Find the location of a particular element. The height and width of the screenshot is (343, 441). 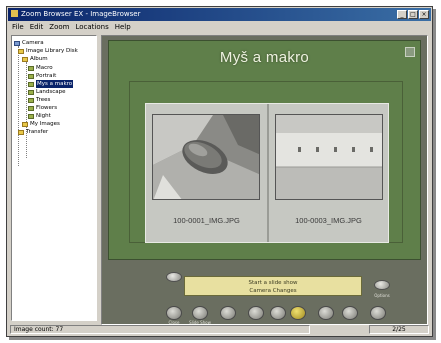

tree-item-library: Image Library Disk is located at coordinates (48, 51).